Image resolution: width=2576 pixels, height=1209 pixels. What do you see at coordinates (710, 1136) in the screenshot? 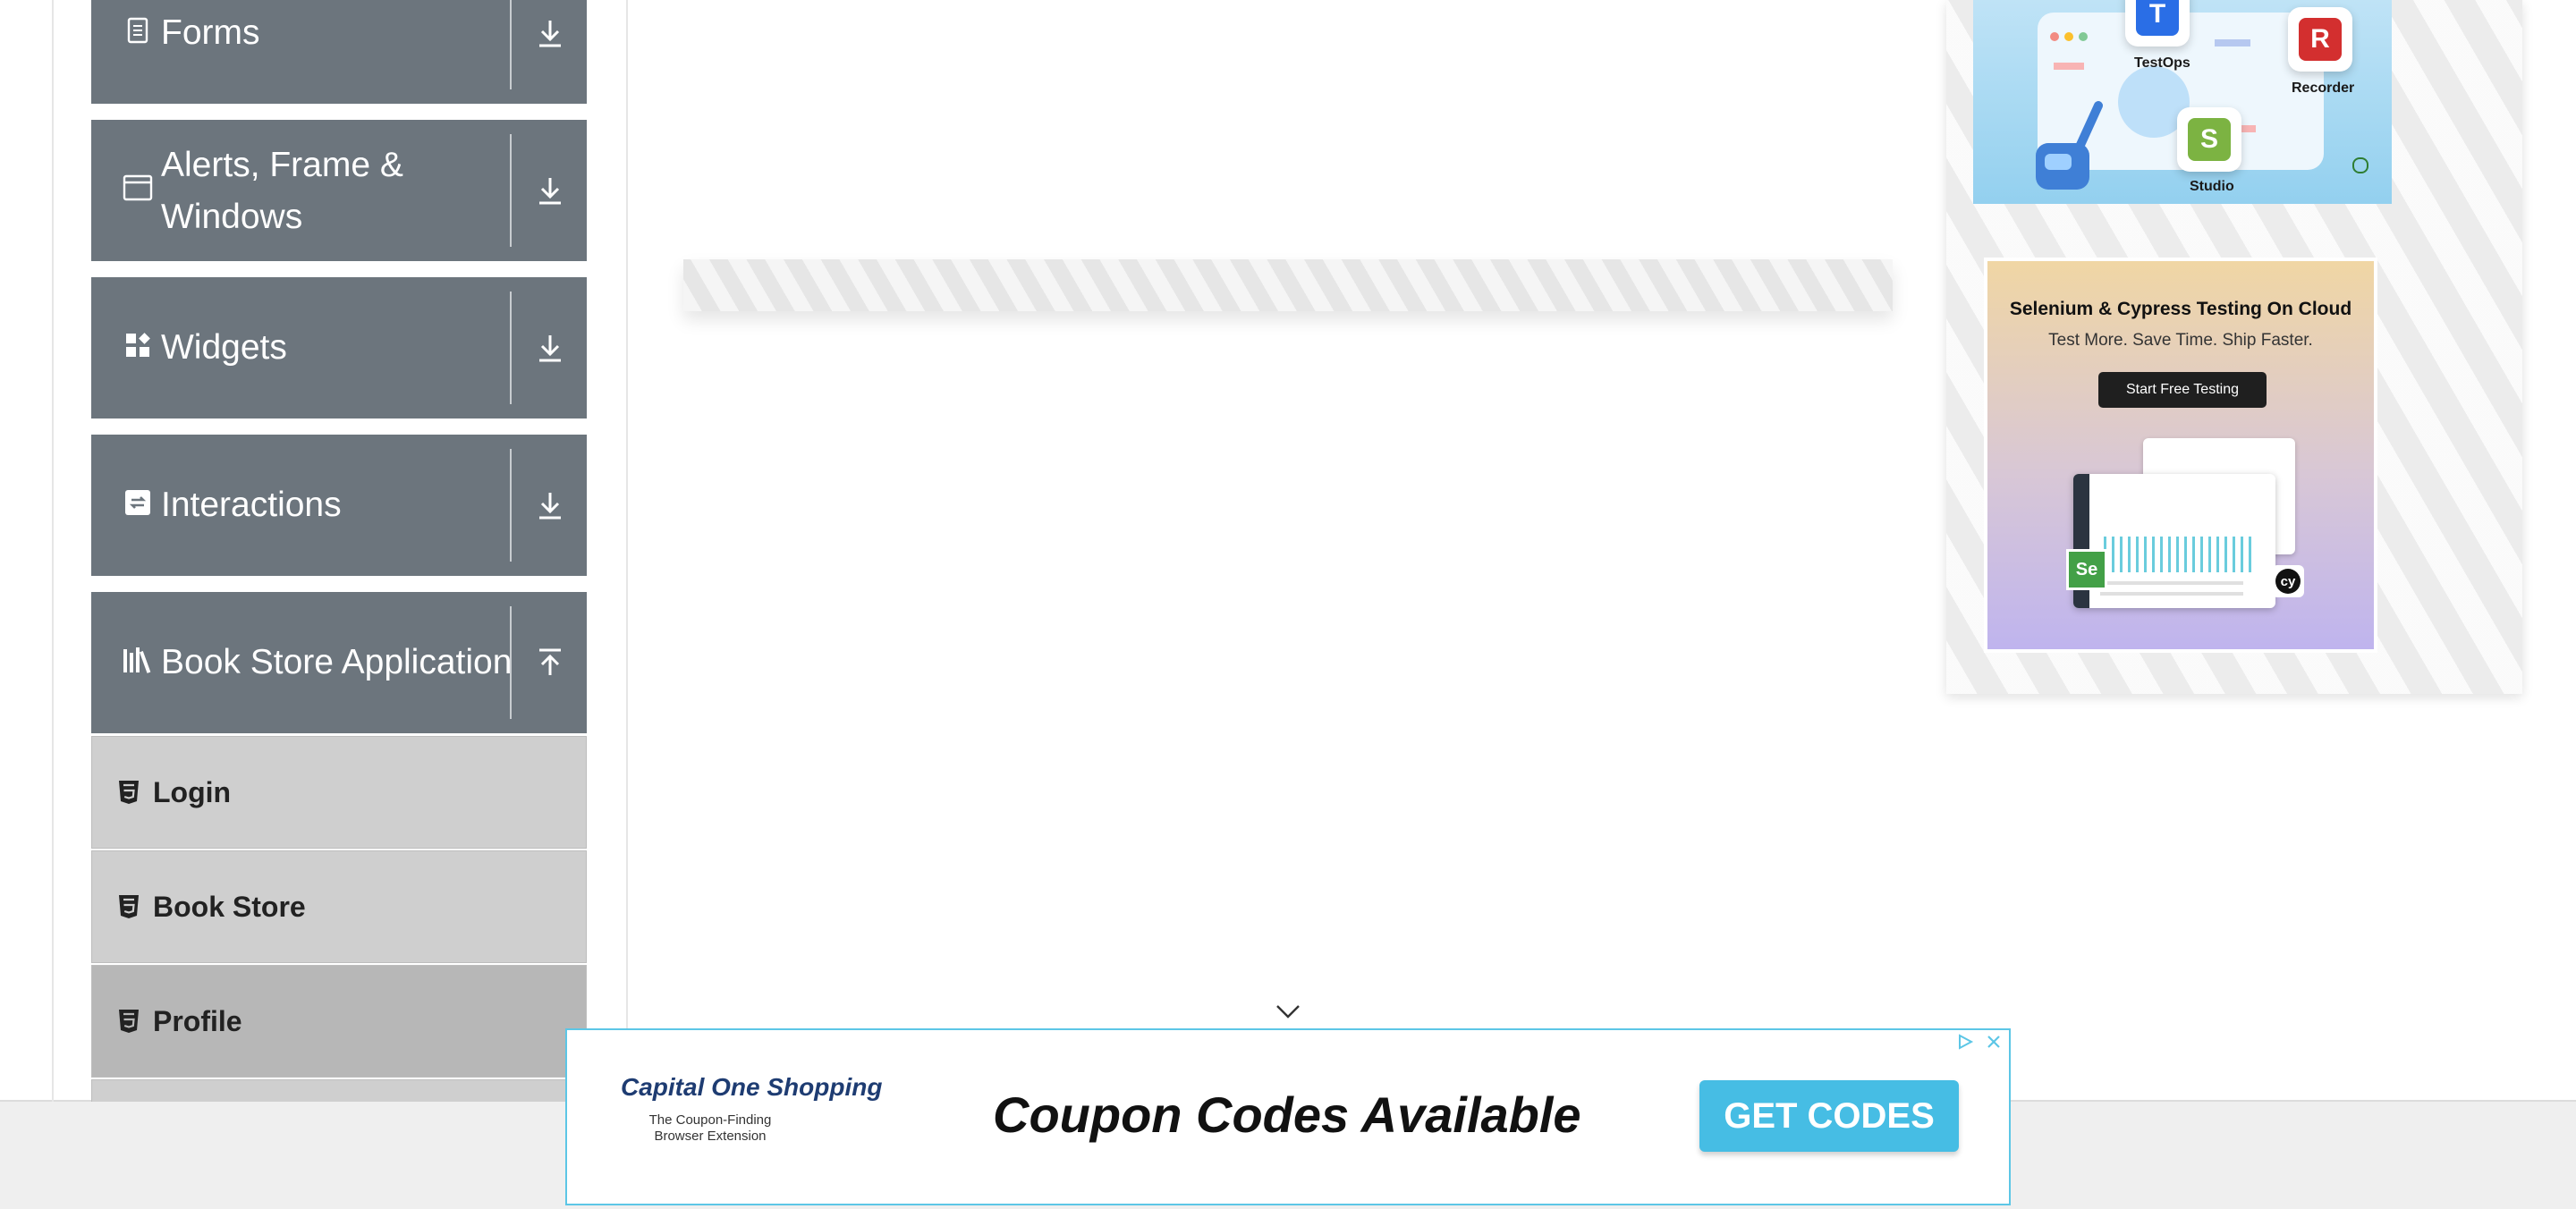
I see `ad-tagline-line: Browser Extension` at bounding box center [710, 1136].